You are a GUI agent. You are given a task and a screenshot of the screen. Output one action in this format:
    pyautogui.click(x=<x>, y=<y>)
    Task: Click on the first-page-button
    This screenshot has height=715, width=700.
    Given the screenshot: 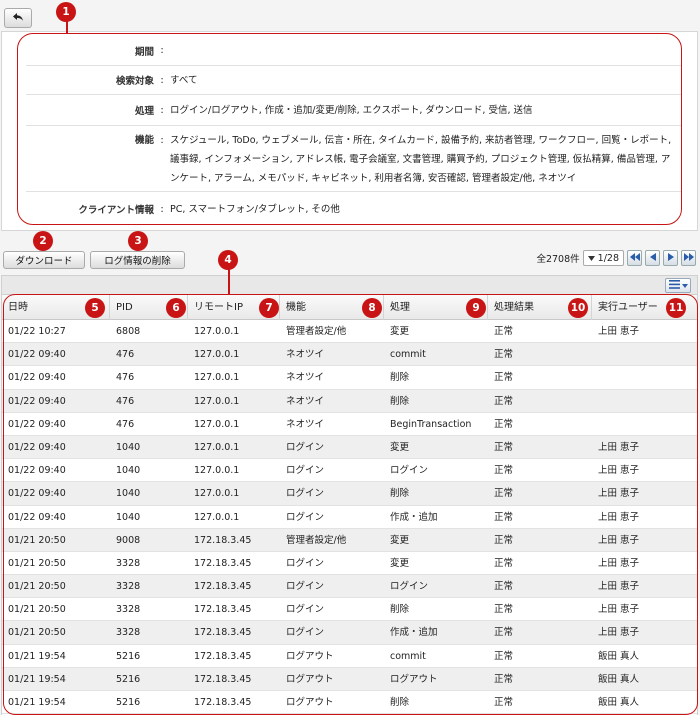 What is the action you would take?
    pyautogui.click(x=634, y=258)
    